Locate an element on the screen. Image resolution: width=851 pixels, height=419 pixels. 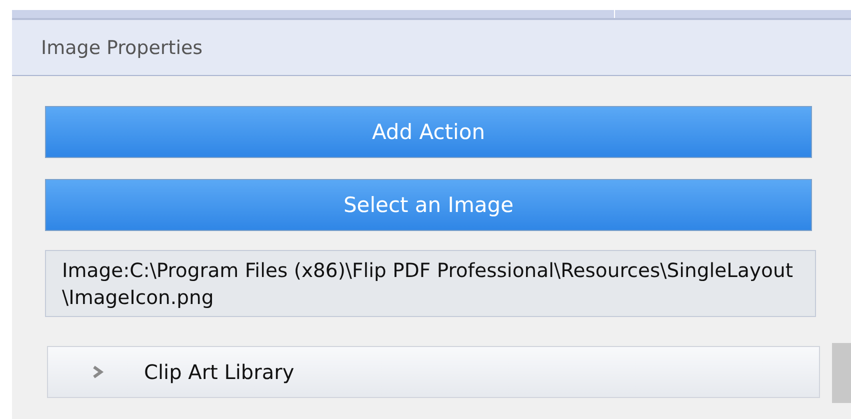
section-header: Clip Art Library is located at coordinates (433, 372).